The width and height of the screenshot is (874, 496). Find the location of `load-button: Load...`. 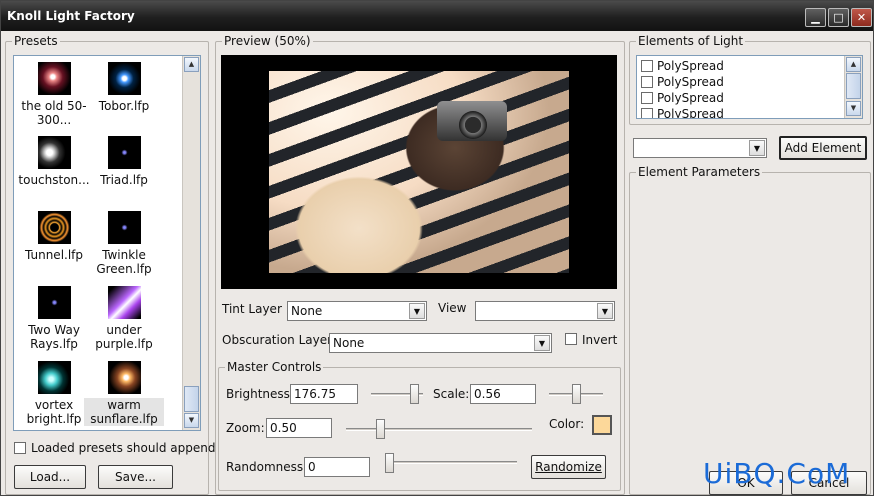

load-button: Load... is located at coordinates (50, 477).